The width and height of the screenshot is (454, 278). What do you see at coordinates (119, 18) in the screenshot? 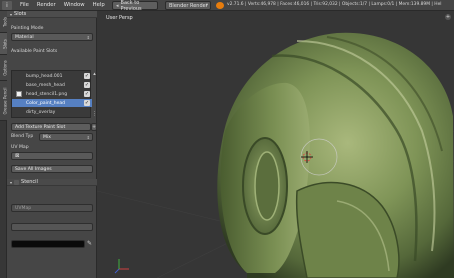
I see `viewport-perspective-label: User Persp` at bounding box center [119, 18].